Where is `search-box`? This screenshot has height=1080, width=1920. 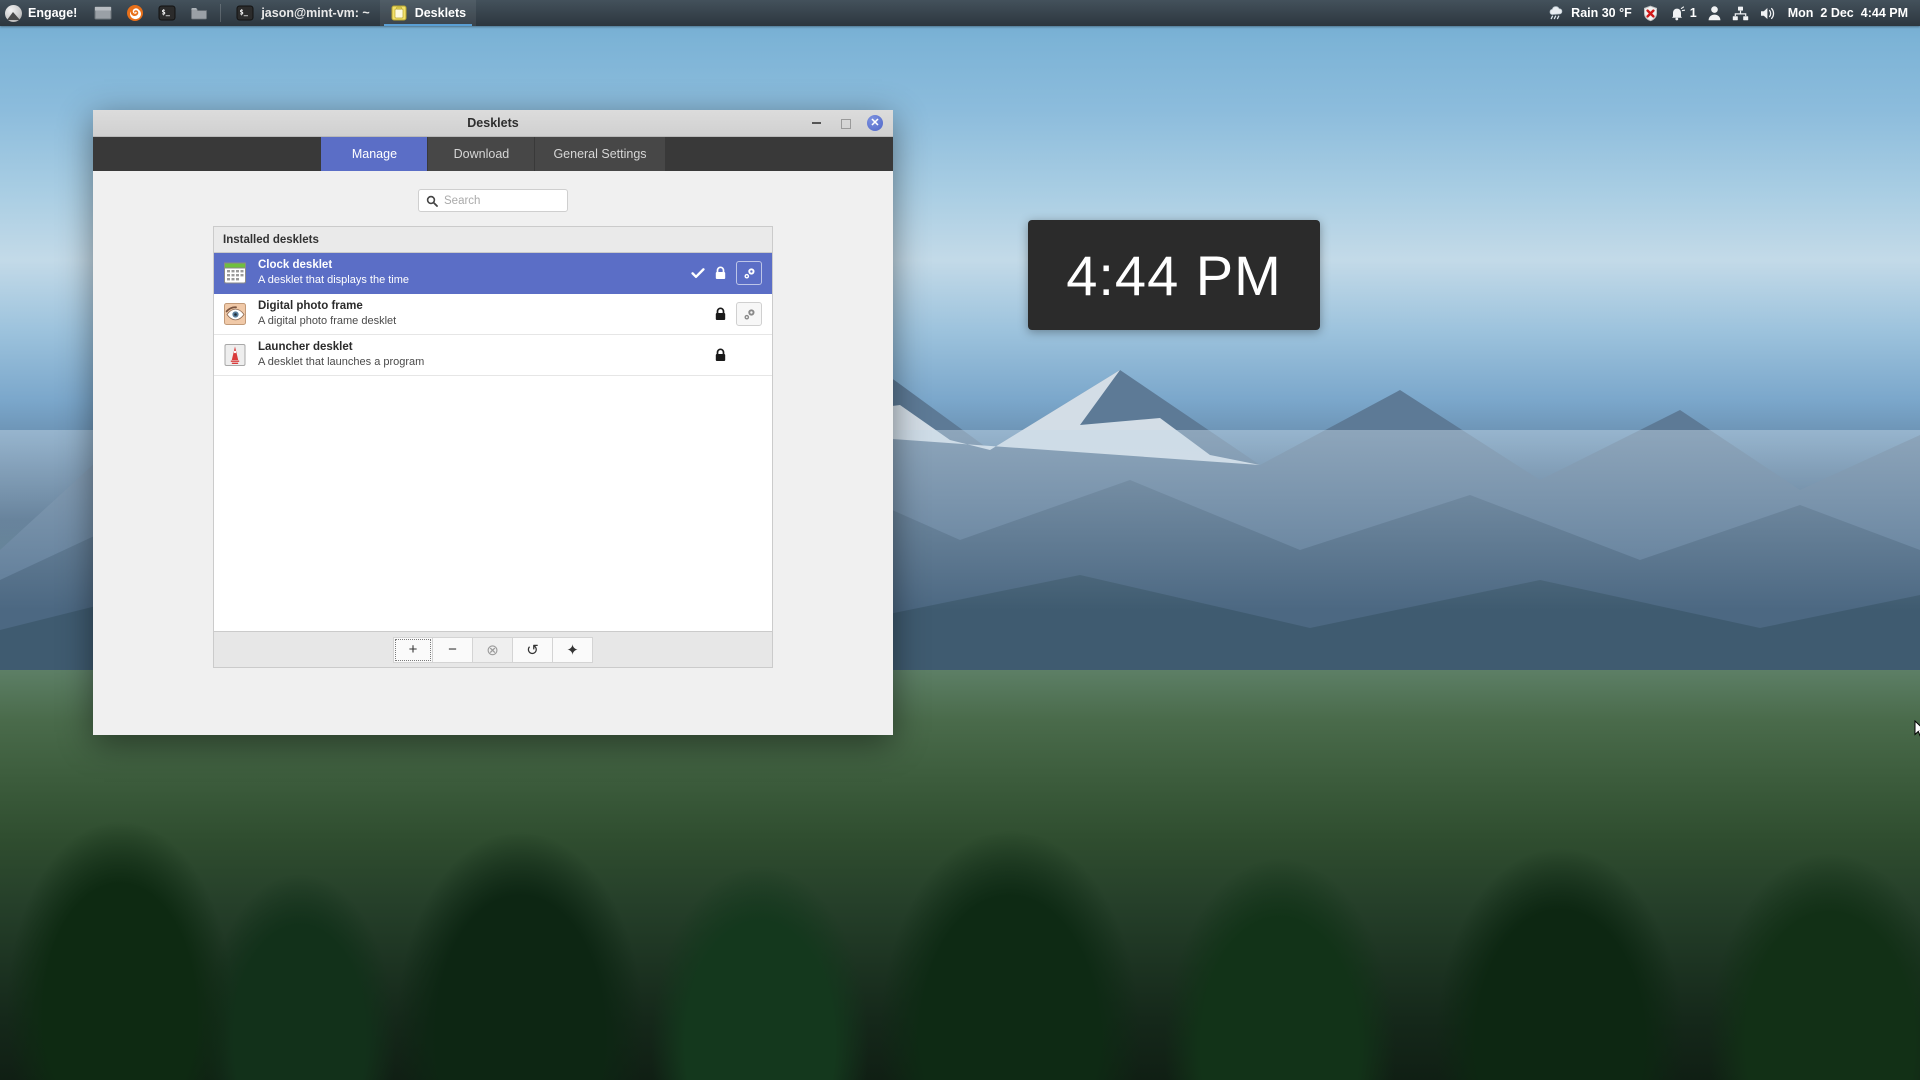
search-box is located at coordinates (493, 200).